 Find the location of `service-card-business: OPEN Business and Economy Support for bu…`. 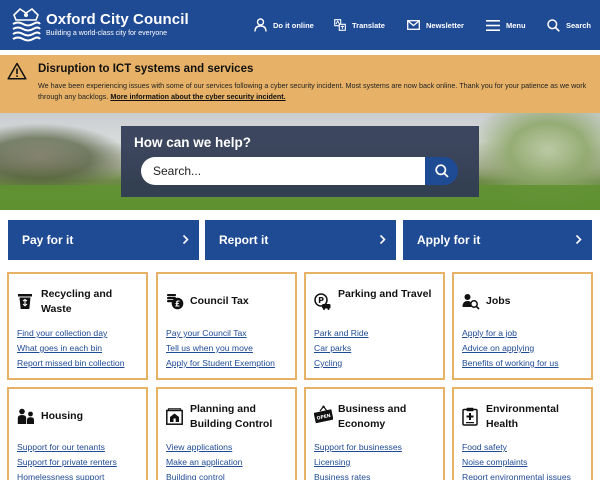

service-card-business: OPEN Business and Economy Support for bu… is located at coordinates (374, 433).